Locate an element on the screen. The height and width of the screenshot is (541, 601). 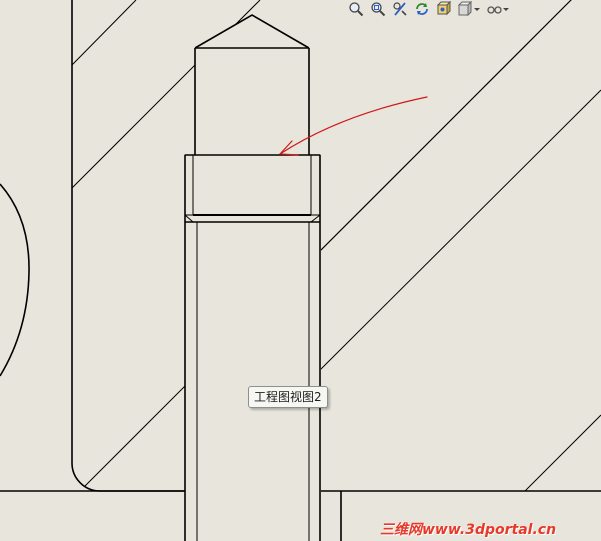
view-orientation-button is located at coordinates (443, 9).